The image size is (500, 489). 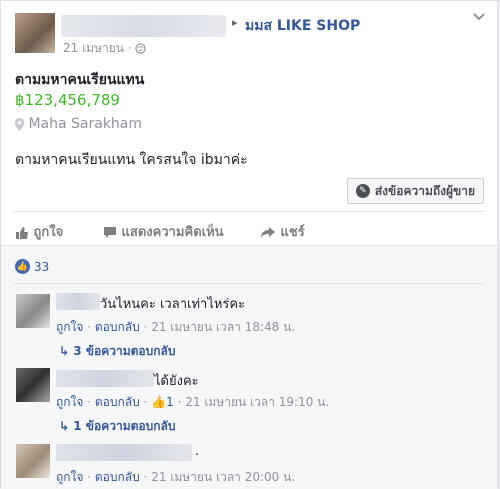 What do you see at coordinates (197, 451) in the screenshot?
I see `comment-text: .` at bounding box center [197, 451].